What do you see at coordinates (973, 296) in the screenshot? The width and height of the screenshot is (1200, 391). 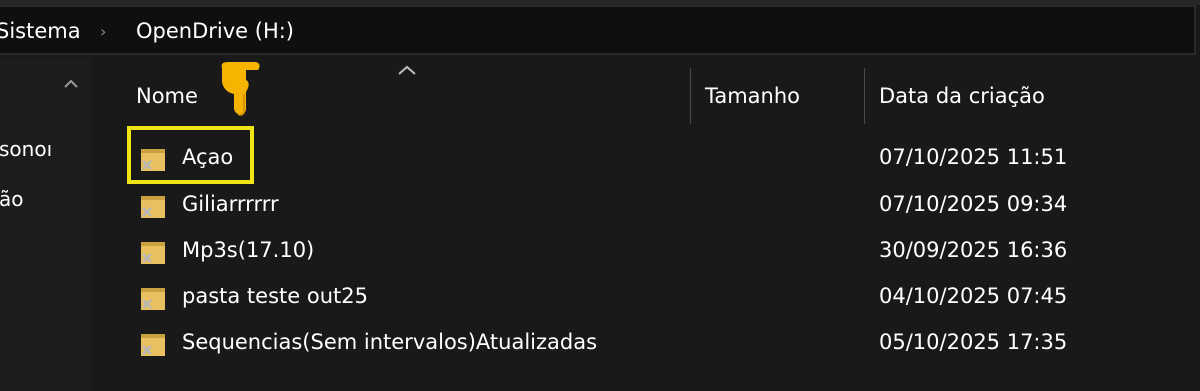 I see `file-date-created: 04/10/2025 07:45` at bounding box center [973, 296].